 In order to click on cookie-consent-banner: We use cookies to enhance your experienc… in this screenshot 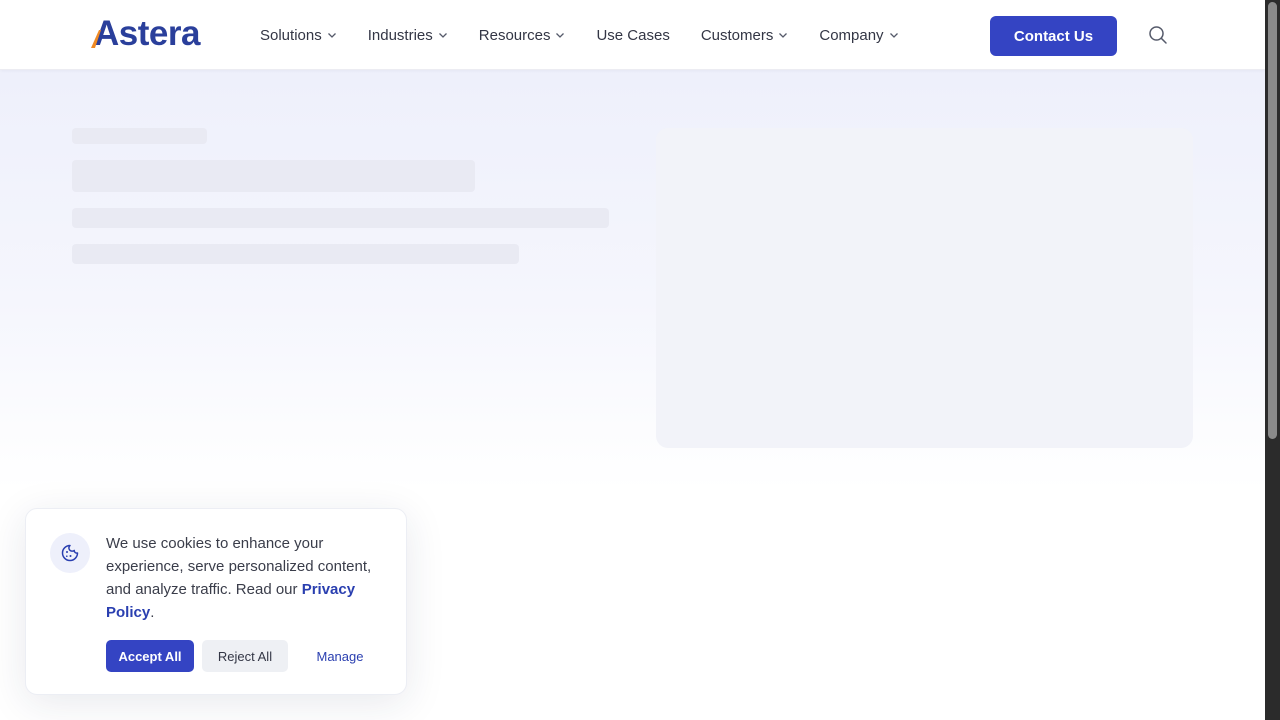, I will do `click(216, 601)`.